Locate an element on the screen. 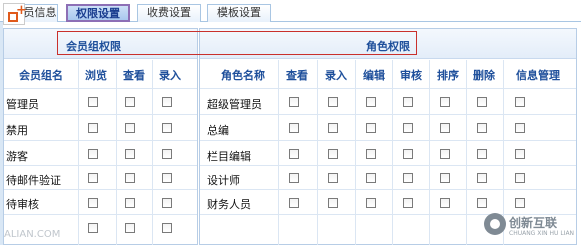 This screenshot has height=245, width=581. group-row-label: 待审核 is located at coordinates (22, 204).